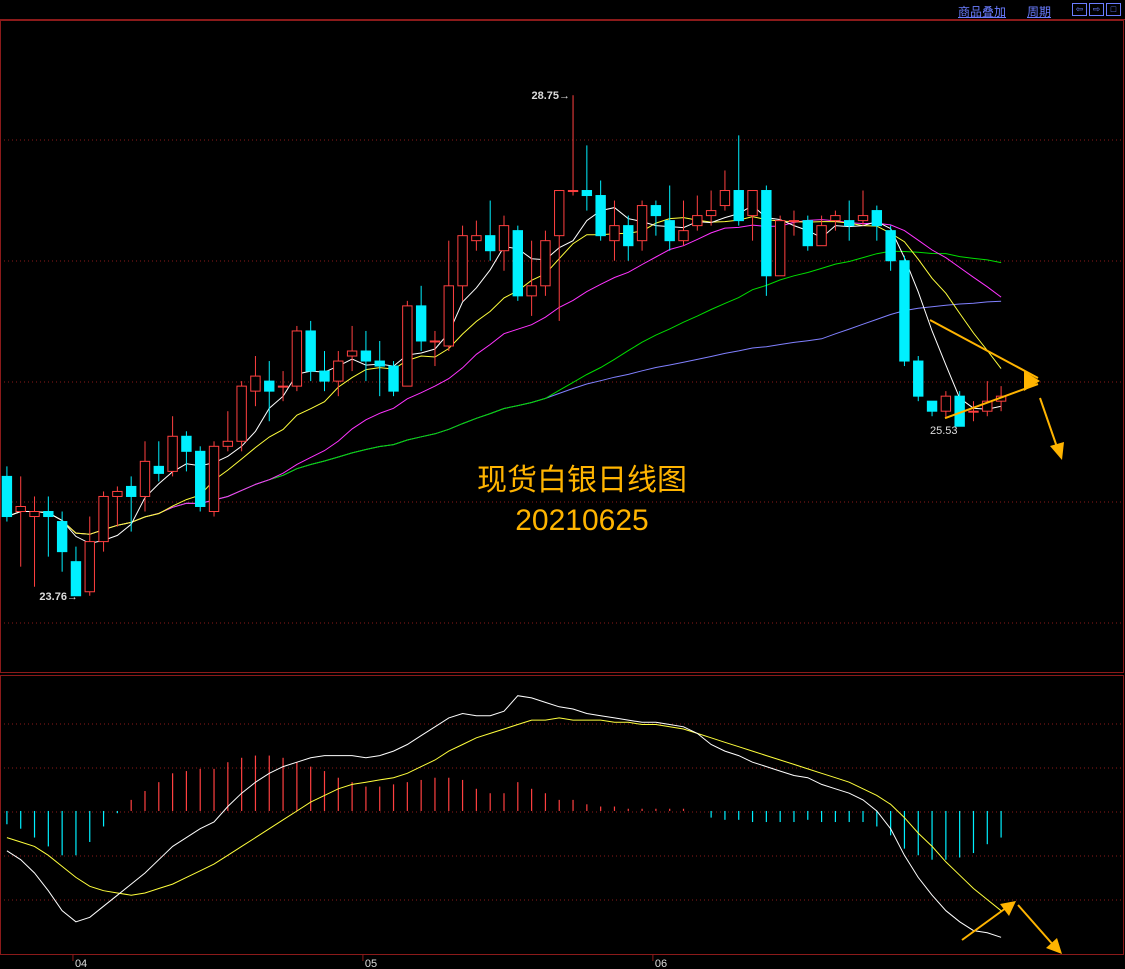  I want to click on low-annotation-label: 25.53, so click(944, 431).